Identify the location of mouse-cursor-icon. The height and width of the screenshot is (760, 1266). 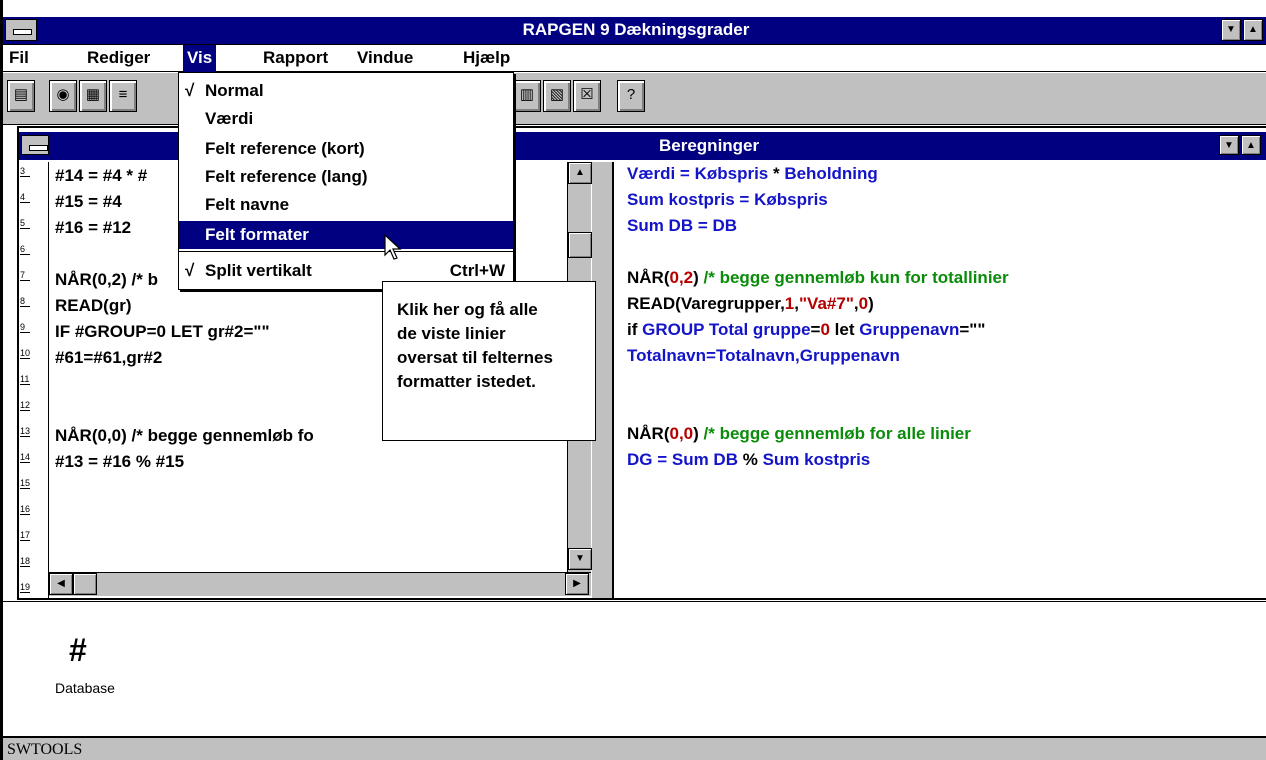
(393, 247).